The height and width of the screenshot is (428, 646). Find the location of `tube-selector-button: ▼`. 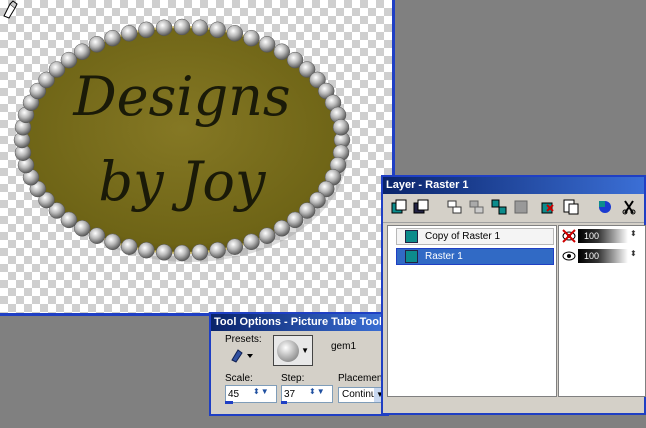

tube-selector-button: ▼ is located at coordinates (293, 350).